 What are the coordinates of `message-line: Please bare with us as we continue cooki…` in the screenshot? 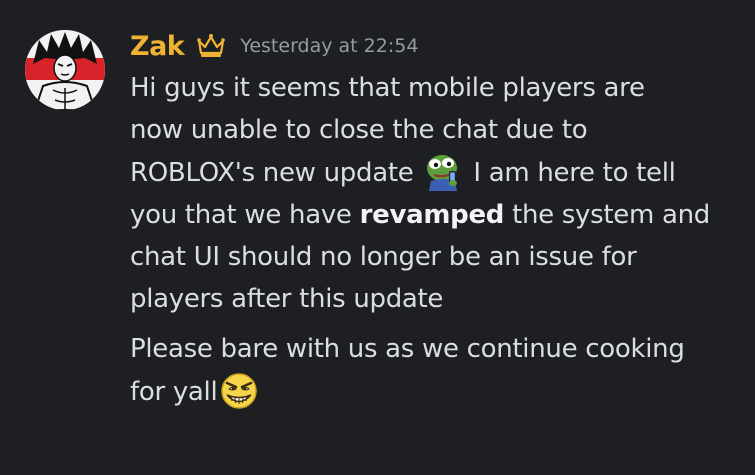 It's located at (407, 349).